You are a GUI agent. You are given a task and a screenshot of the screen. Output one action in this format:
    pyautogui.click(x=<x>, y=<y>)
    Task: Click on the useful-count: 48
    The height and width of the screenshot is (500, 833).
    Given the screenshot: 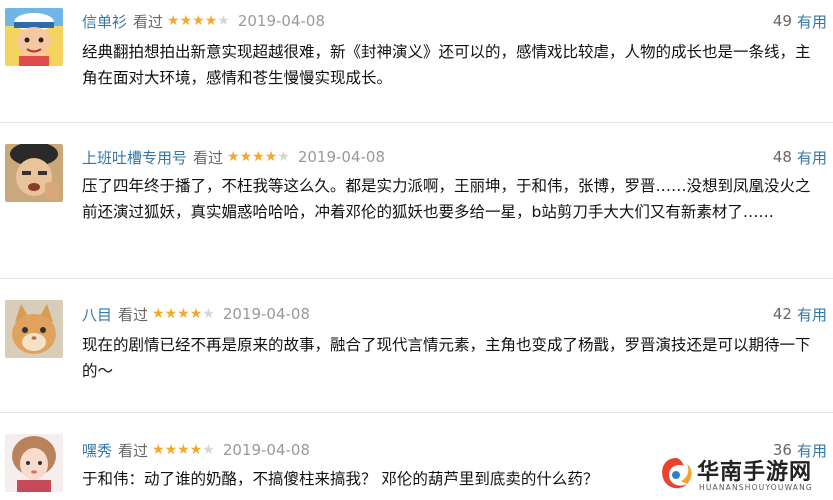 What is the action you would take?
    pyautogui.click(x=782, y=157)
    